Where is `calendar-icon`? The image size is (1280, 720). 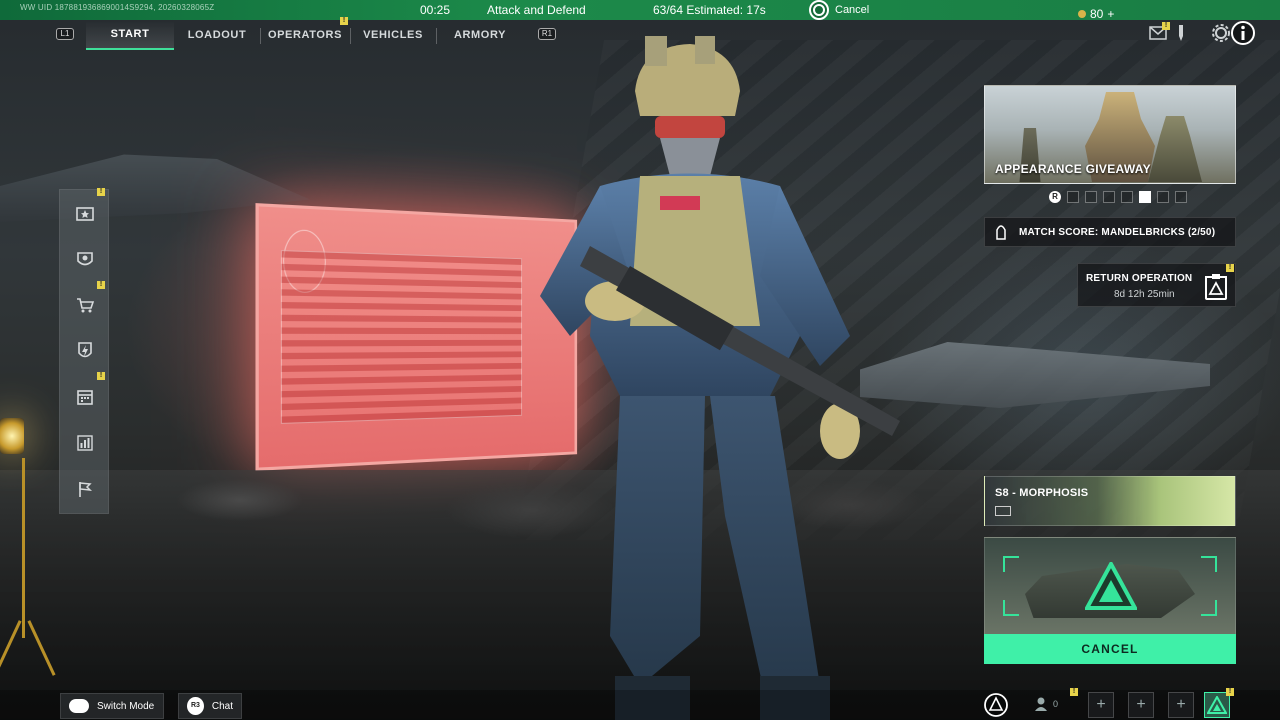 calendar-icon is located at coordinates (85, 397).